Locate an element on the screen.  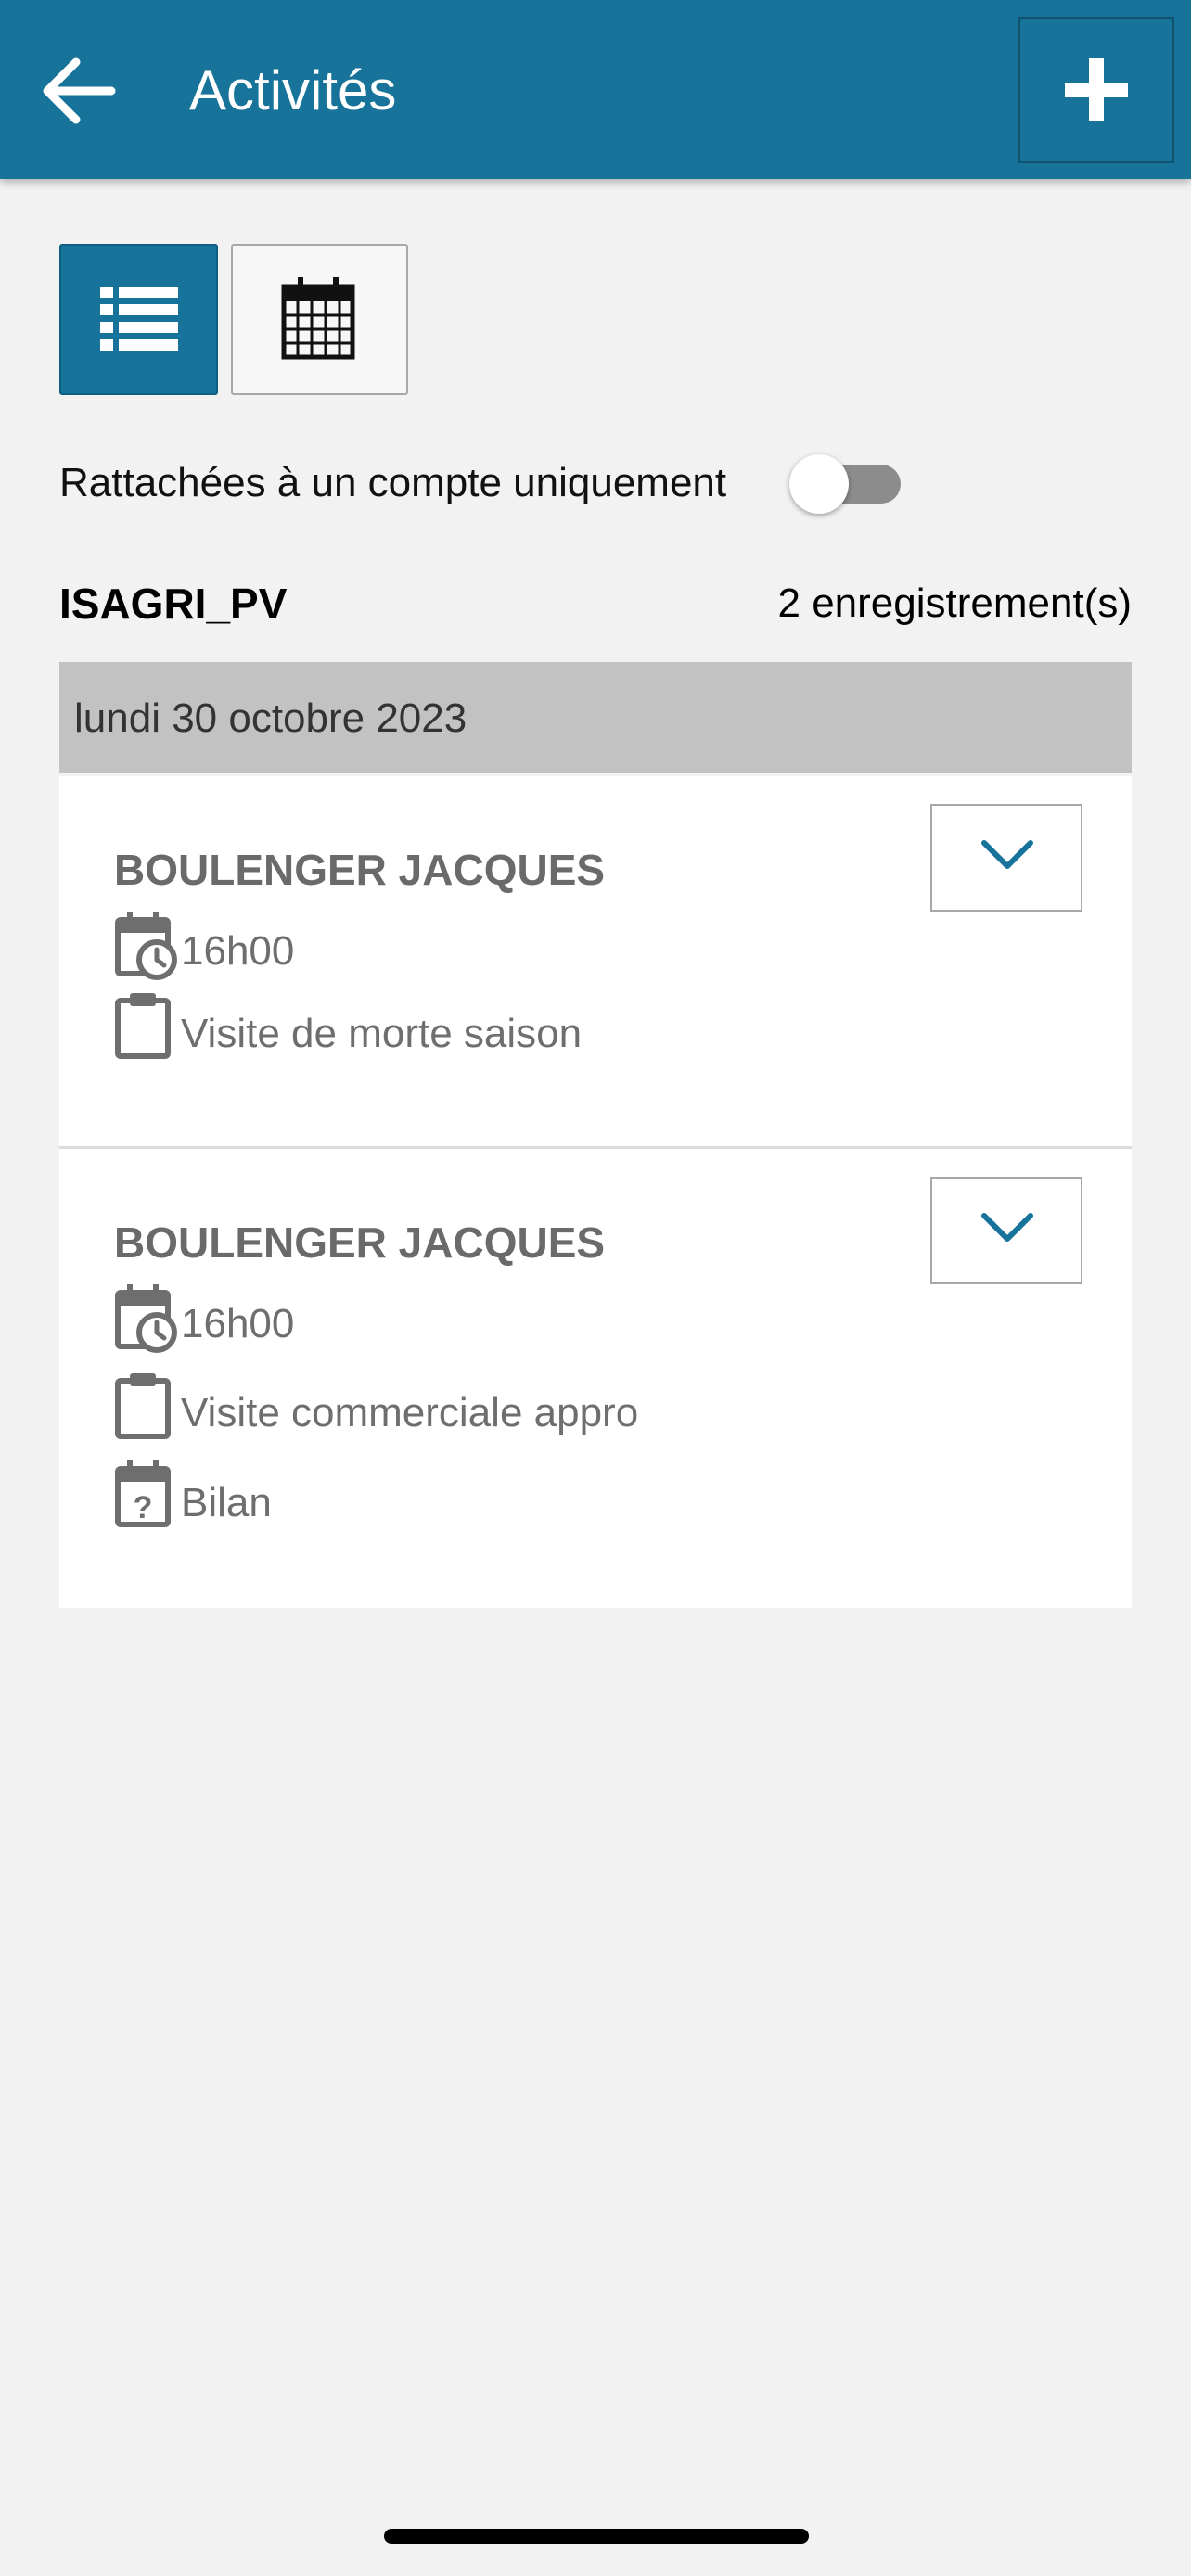
home-indicator is located at coordinates (597, 2536).